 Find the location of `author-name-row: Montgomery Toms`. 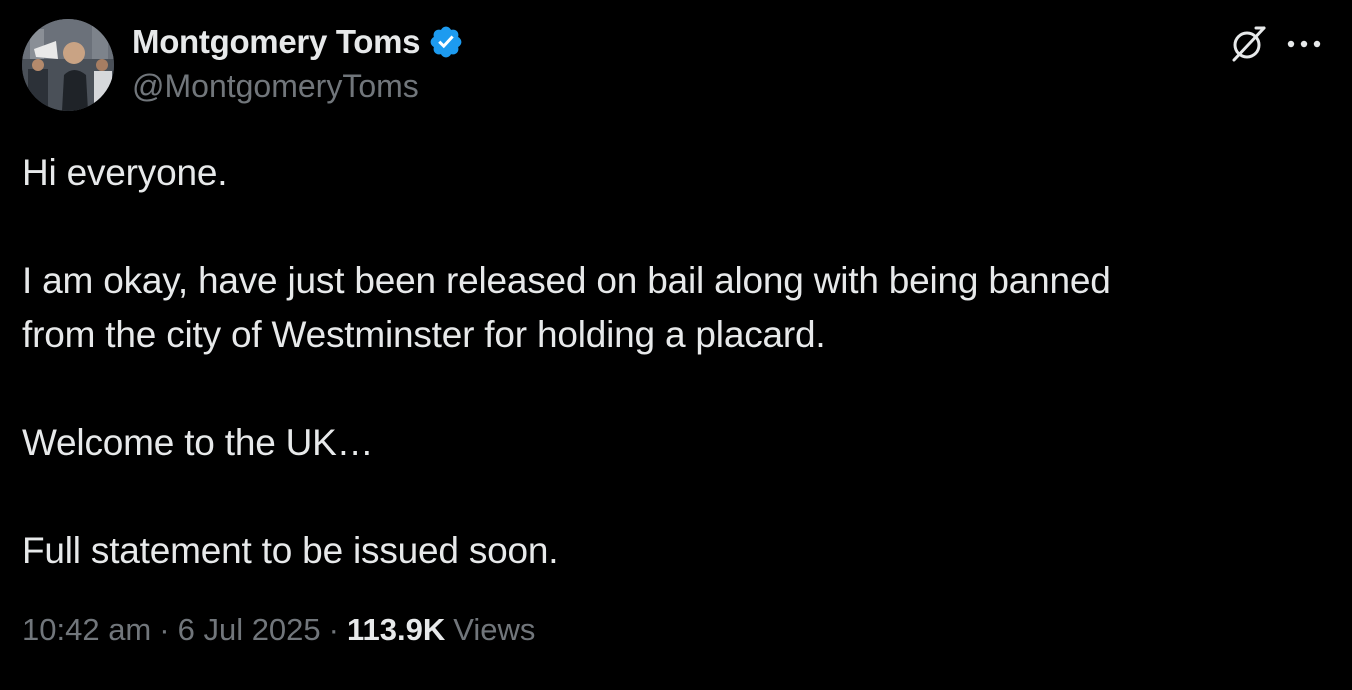

author-name-row: Montgomery Toms is located at coordinates (298, 42).